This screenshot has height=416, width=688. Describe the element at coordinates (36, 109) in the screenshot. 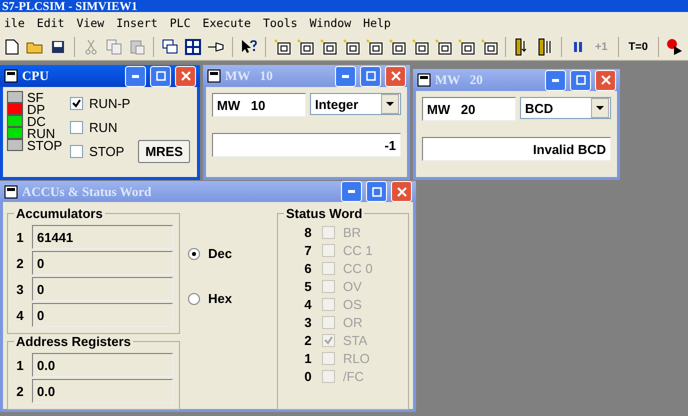

I see `led-label: DP` at that location.